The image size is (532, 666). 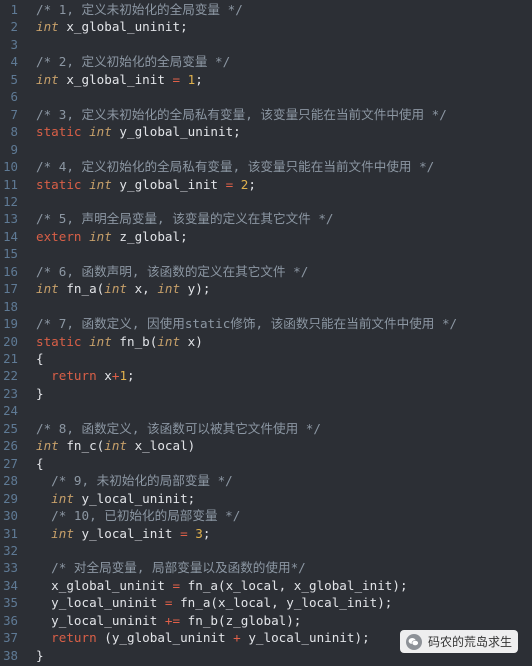 What do you see at coordinates (266, 515) in the screenshot?
I see `code-line: 30 /* 10, 已初始化的局部变量 */` at bounding box center [266, 515].